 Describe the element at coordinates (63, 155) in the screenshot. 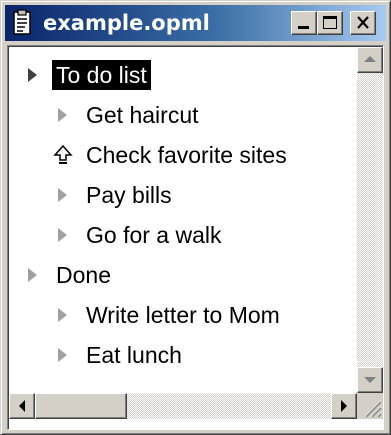

I see `up-arrow-icon` at that location.